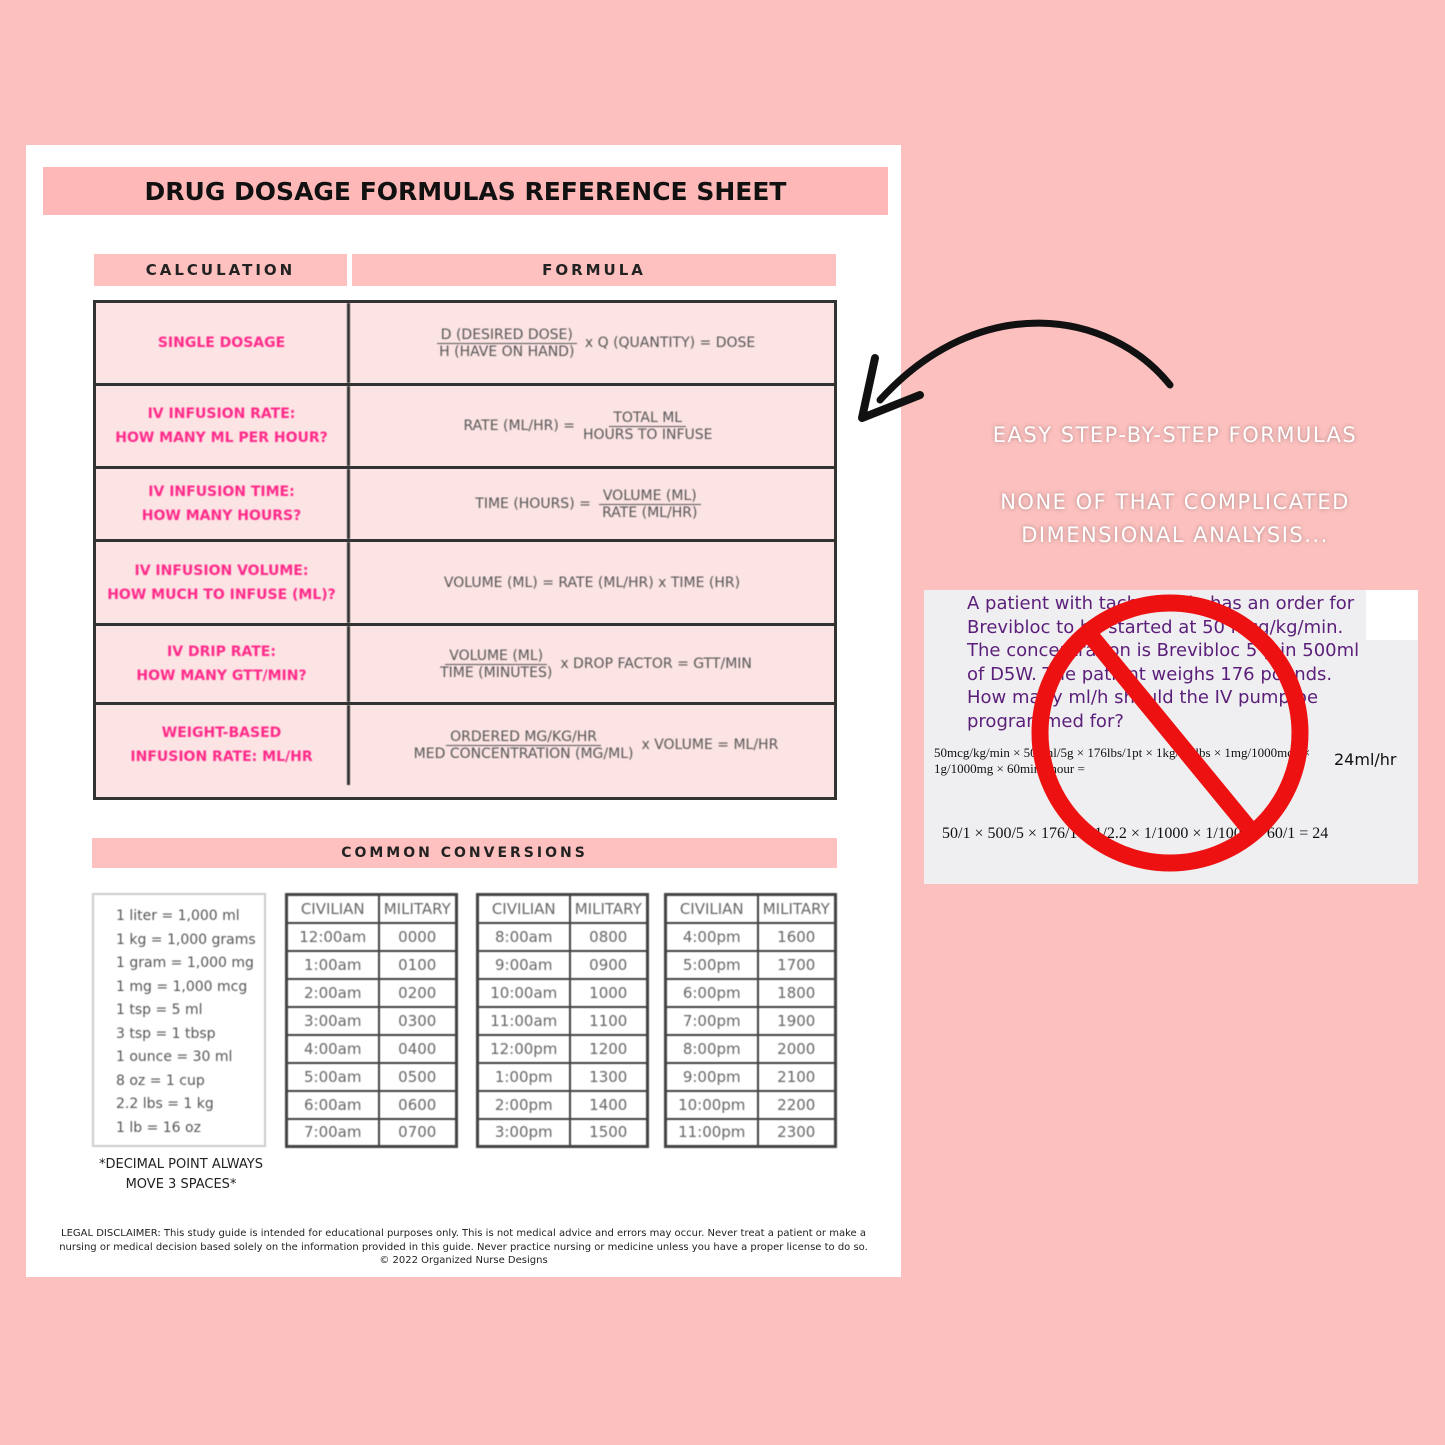  I want to click on table-row: 12:00pm 1200, so click(562, 1048).